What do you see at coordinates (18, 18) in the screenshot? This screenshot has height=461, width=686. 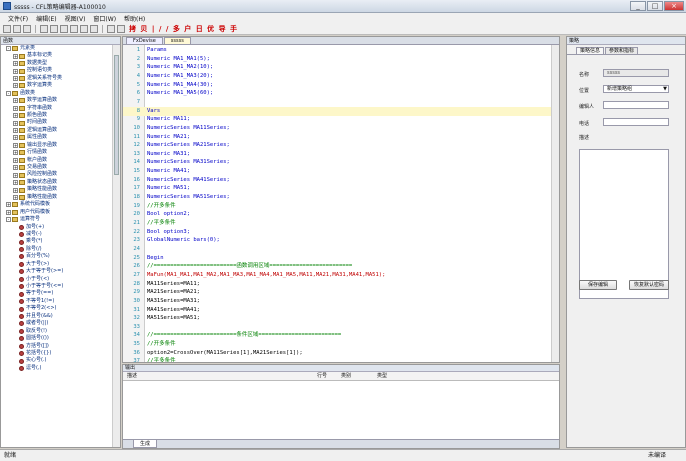 I see `menu-file: 文件(F)` at bounding box center [18, 18].